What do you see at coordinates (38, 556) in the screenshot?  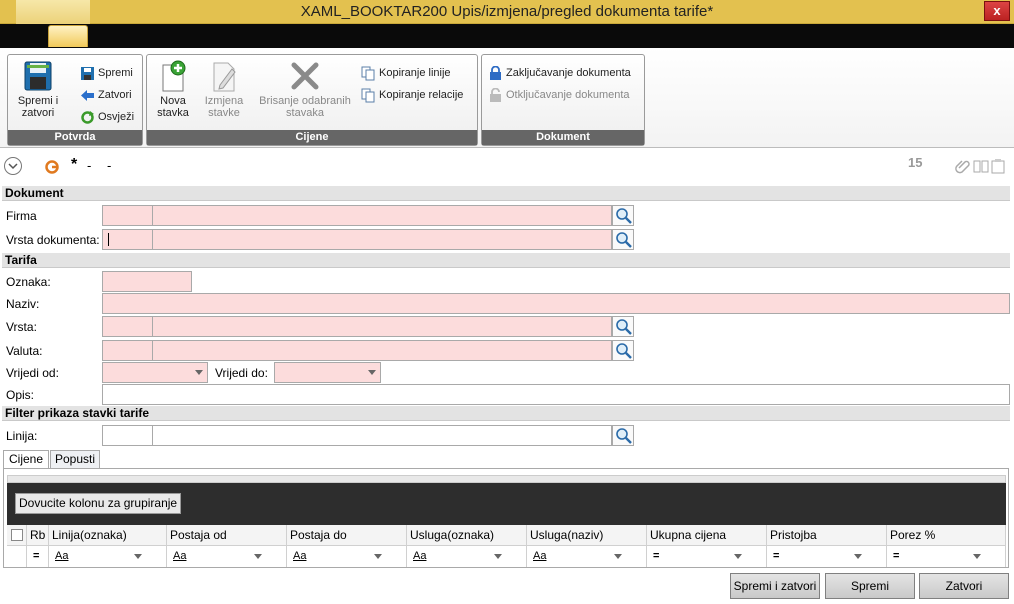 I see `filter-rb: =` at bounding box center [38, 556].